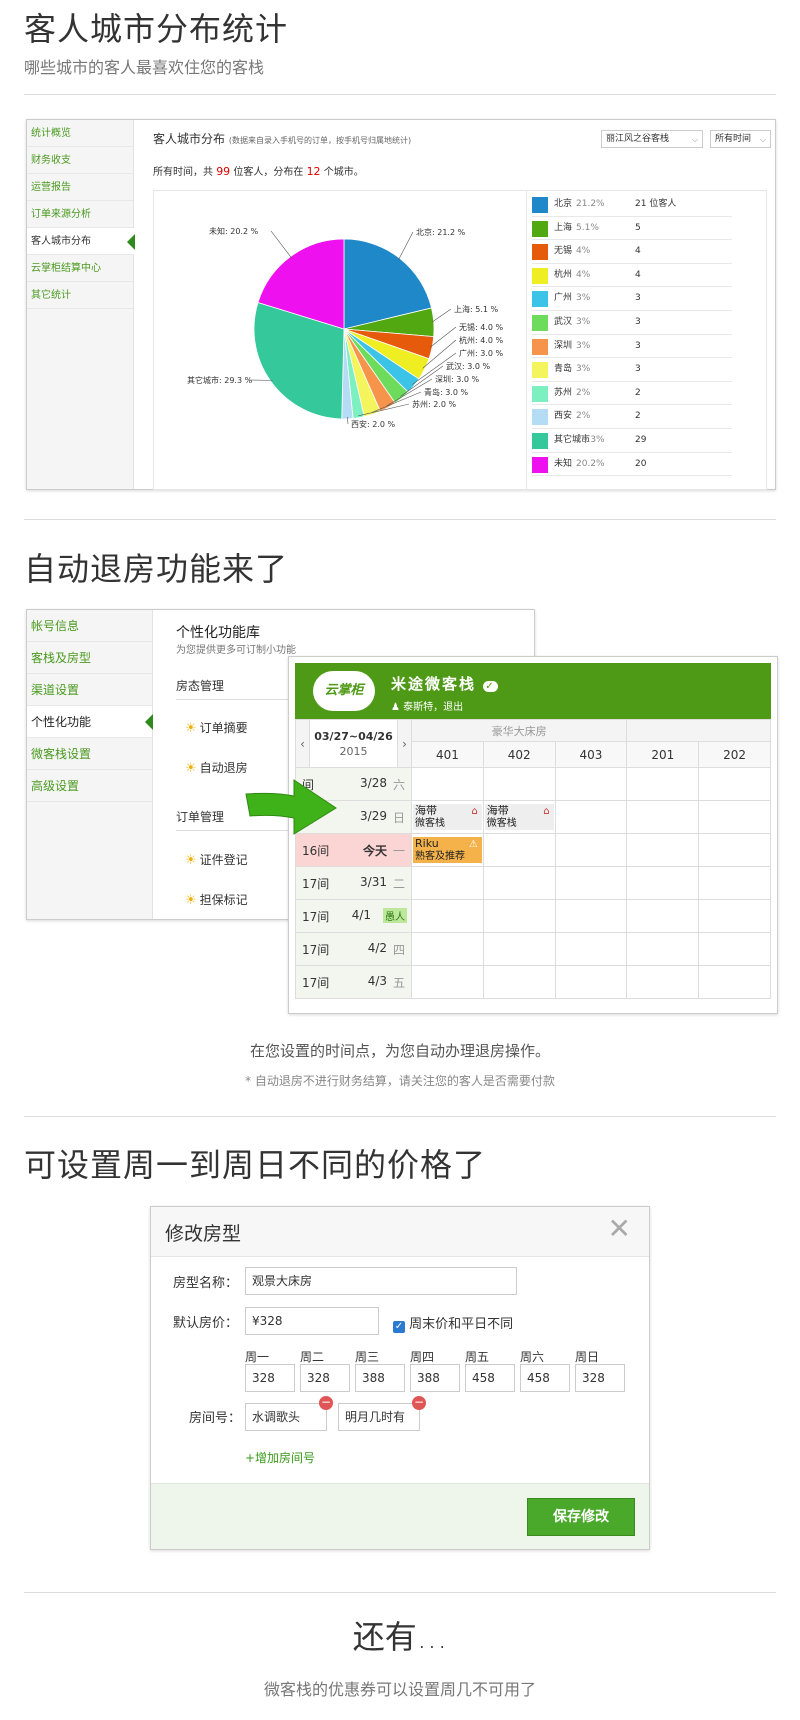 This screenshot has height=1720, width=800. What do you see at coordinates (80, 295) in the screenshot?
I see `sidebar-item-other: 其它统计` at bounding box center [80, 295].